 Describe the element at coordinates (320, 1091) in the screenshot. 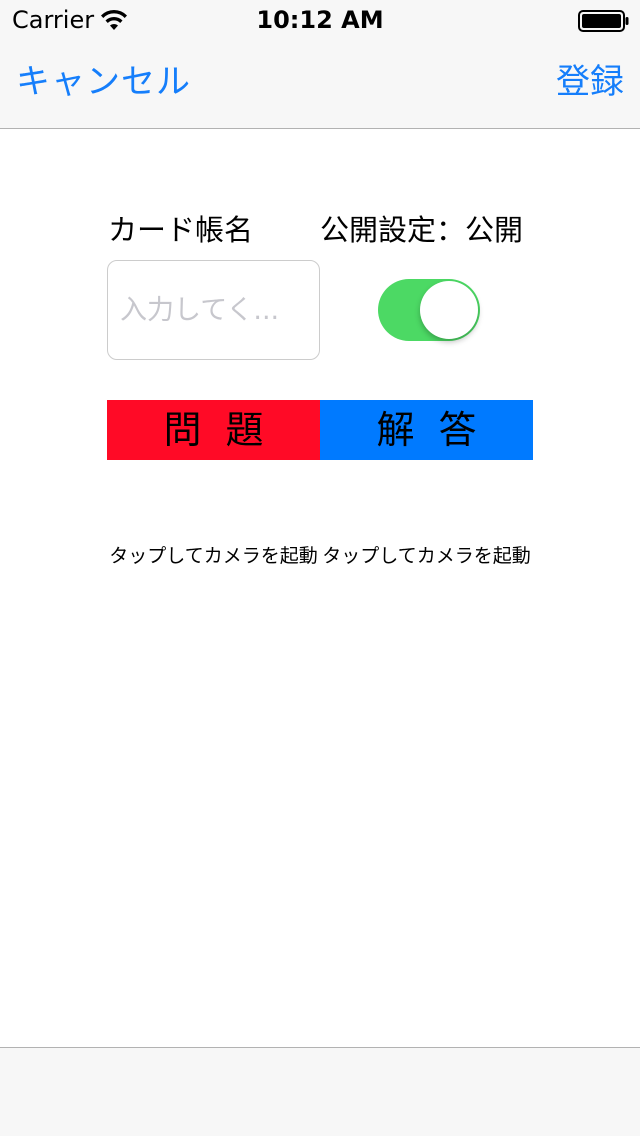

I see `bottom-toolbar` at that location.